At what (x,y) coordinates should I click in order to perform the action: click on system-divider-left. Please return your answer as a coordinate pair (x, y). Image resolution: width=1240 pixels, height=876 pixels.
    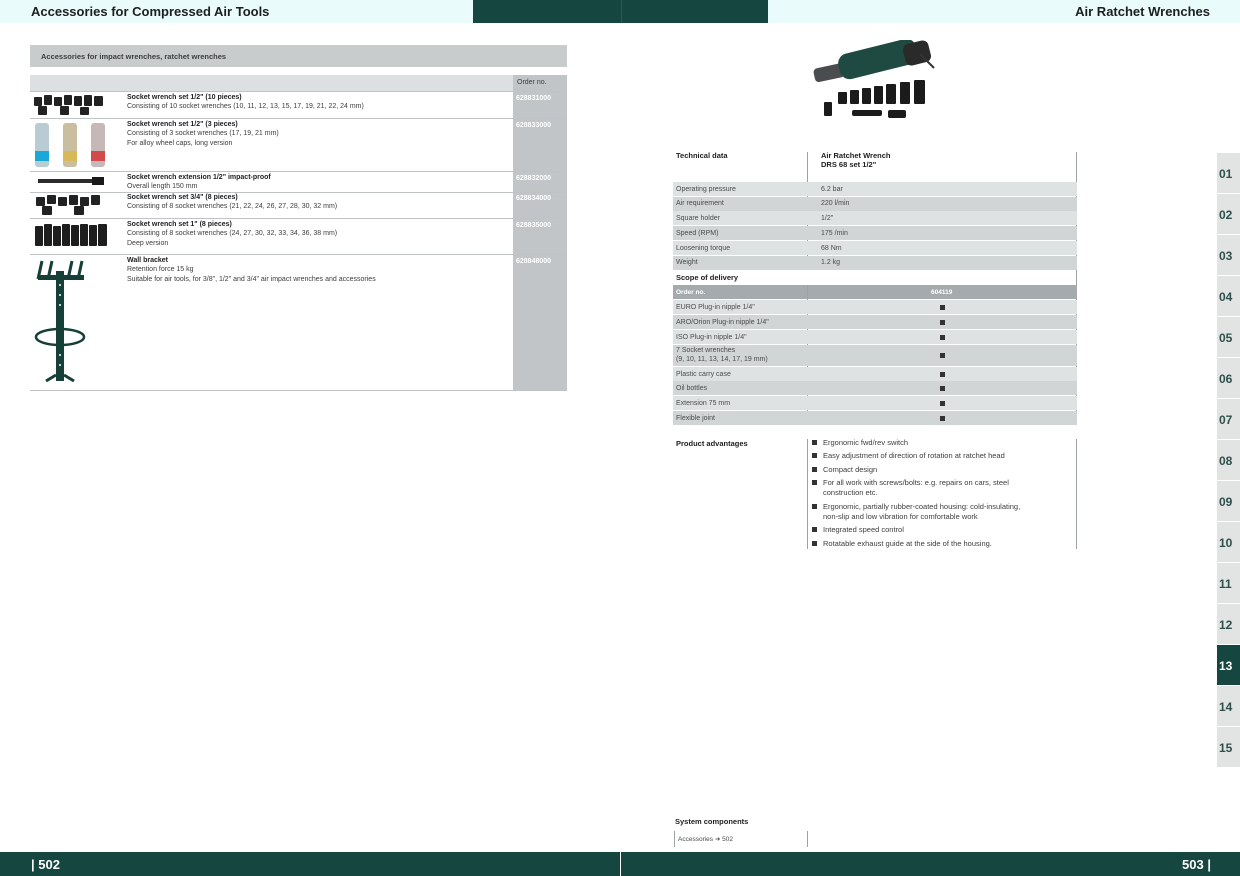
    Looking at the image, I should click on (674, 839).